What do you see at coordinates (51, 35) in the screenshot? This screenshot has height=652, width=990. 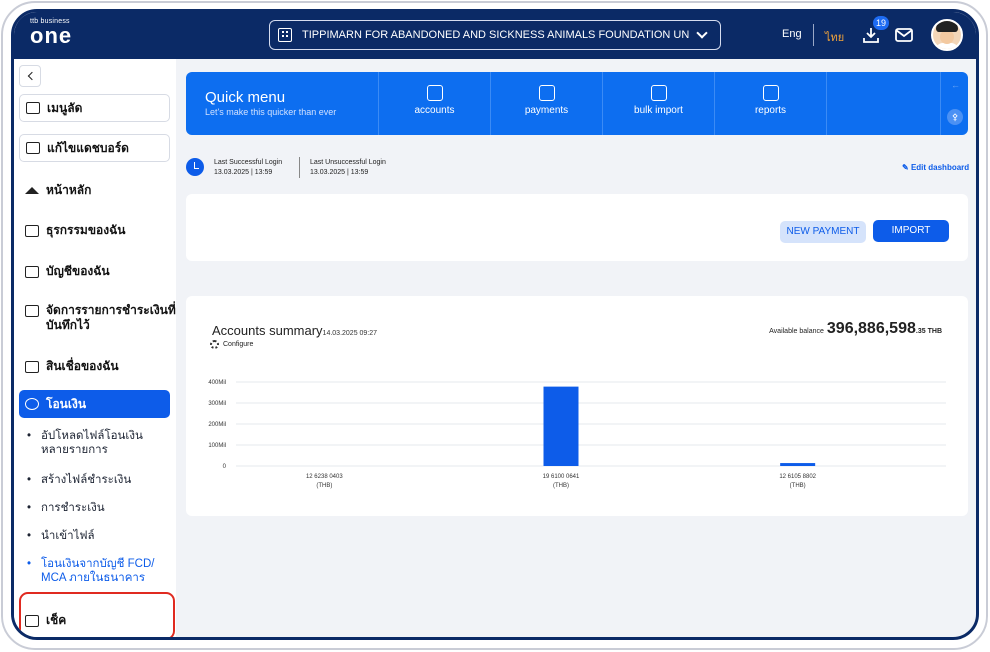 I see `logo-big-text: one` at bounding box center [51, 35].